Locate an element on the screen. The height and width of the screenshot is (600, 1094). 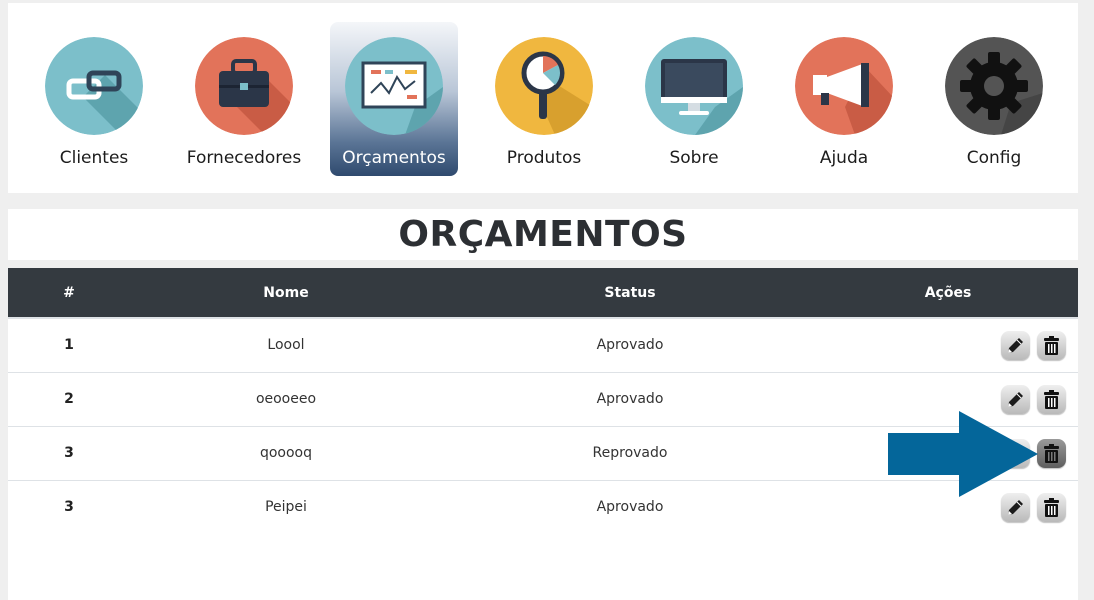
nav-label: Orçamentos is located at coordinates (394, 158).